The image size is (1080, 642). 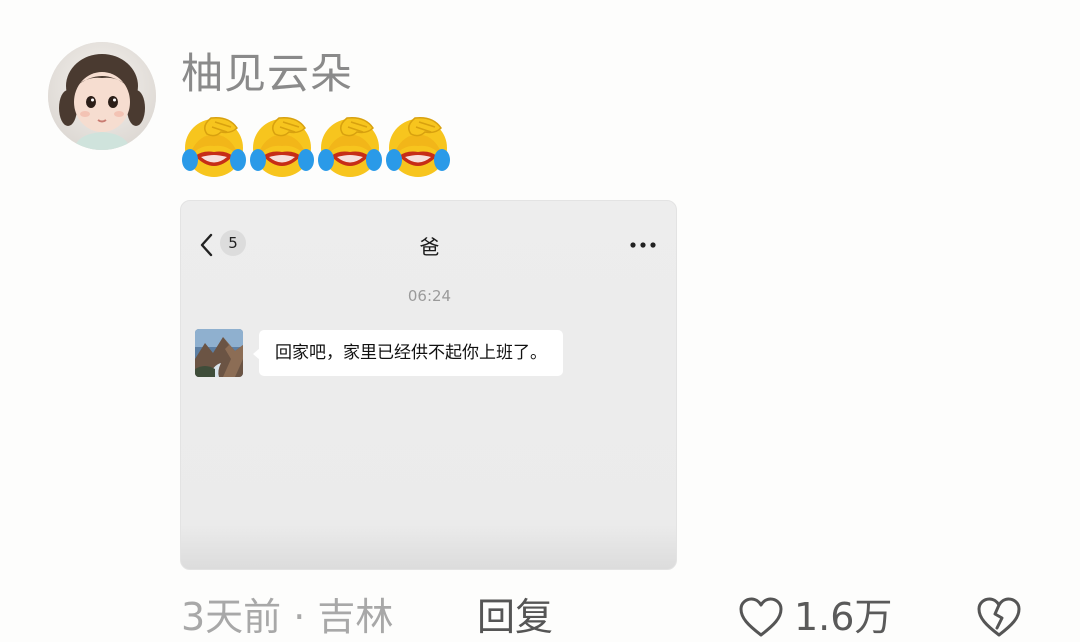 What do you see at coordinates (429, 296) in the screenshot?
I see `message-time: 06:24` at bounding box center [429, 296].